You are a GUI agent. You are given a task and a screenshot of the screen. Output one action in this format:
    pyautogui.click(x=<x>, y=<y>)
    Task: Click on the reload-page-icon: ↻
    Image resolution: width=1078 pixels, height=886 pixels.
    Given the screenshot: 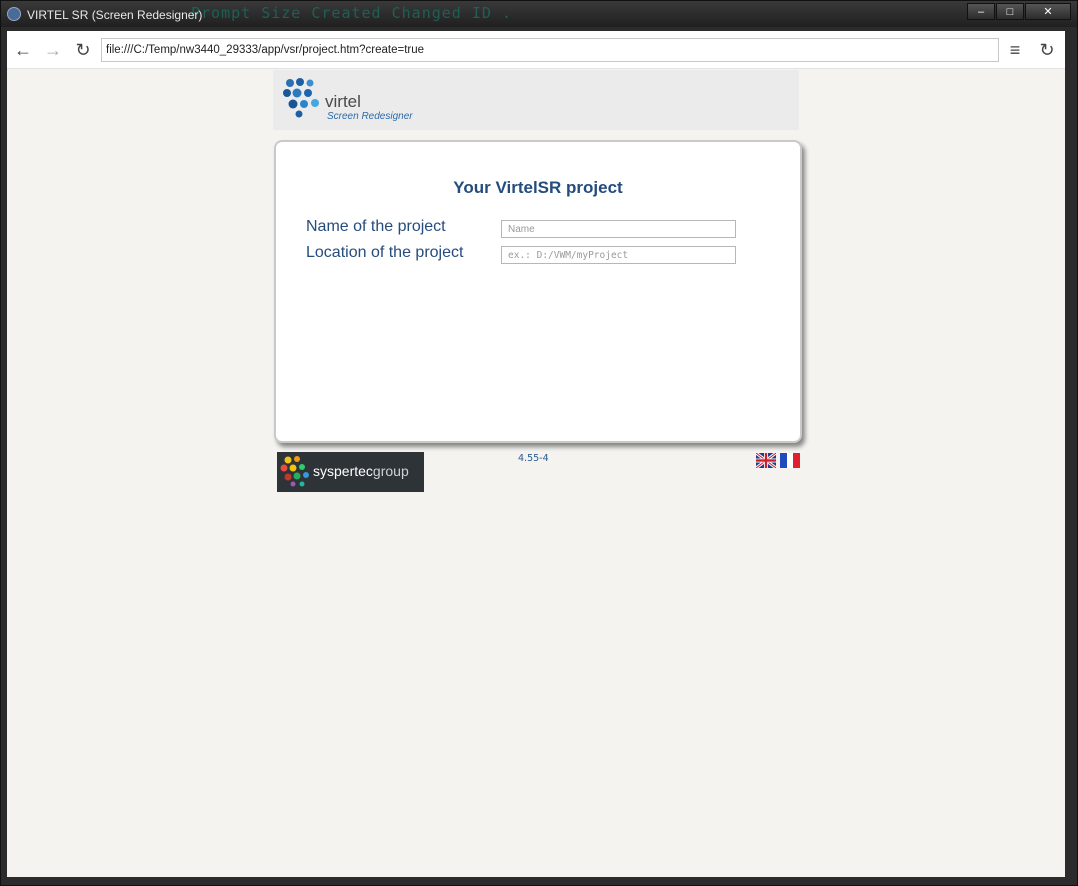 What is the action you would take?
    pyautogui.click(x=1047, y=50)
    